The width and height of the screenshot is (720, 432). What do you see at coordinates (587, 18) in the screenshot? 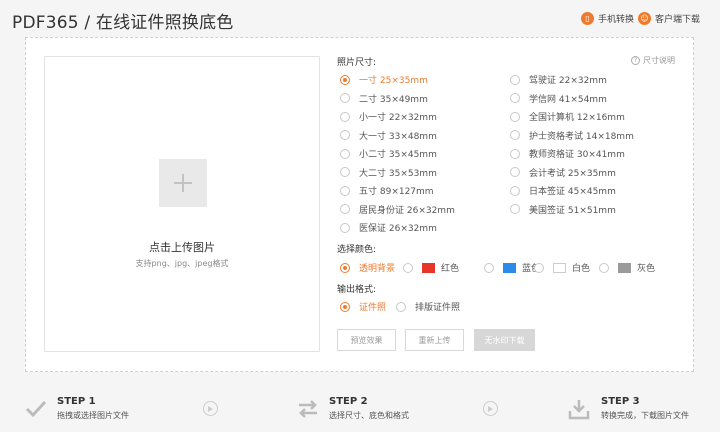
I see `mobile-icon: ▯` at bounding box center [587, 18].